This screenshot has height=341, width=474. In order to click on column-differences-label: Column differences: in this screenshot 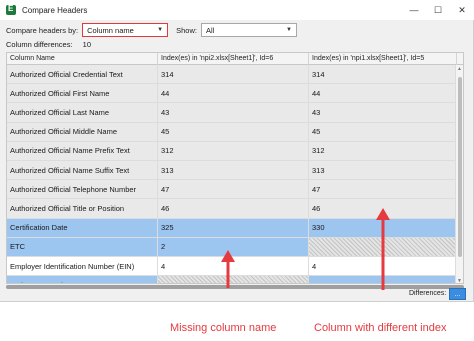, I will do `click(39, 44)`.